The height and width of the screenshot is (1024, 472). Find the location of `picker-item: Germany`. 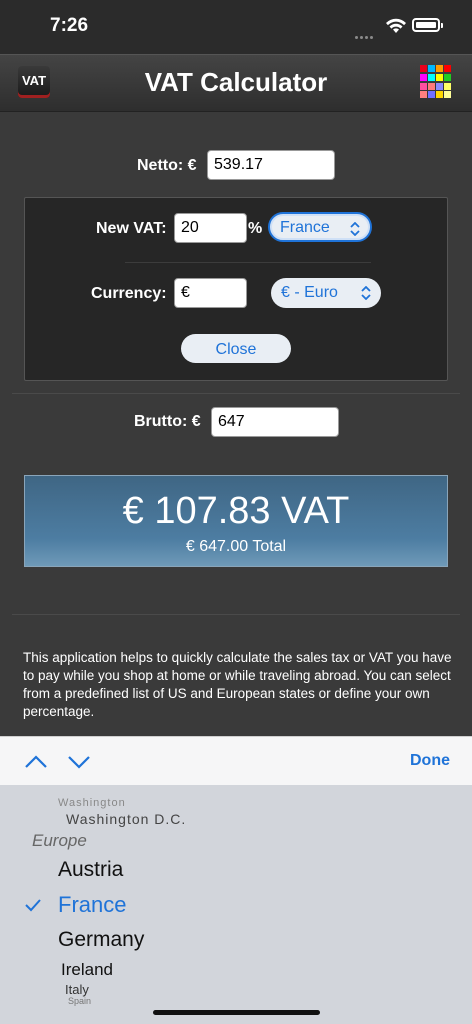

picker-item: Germany is located at coordinates (101, 940).